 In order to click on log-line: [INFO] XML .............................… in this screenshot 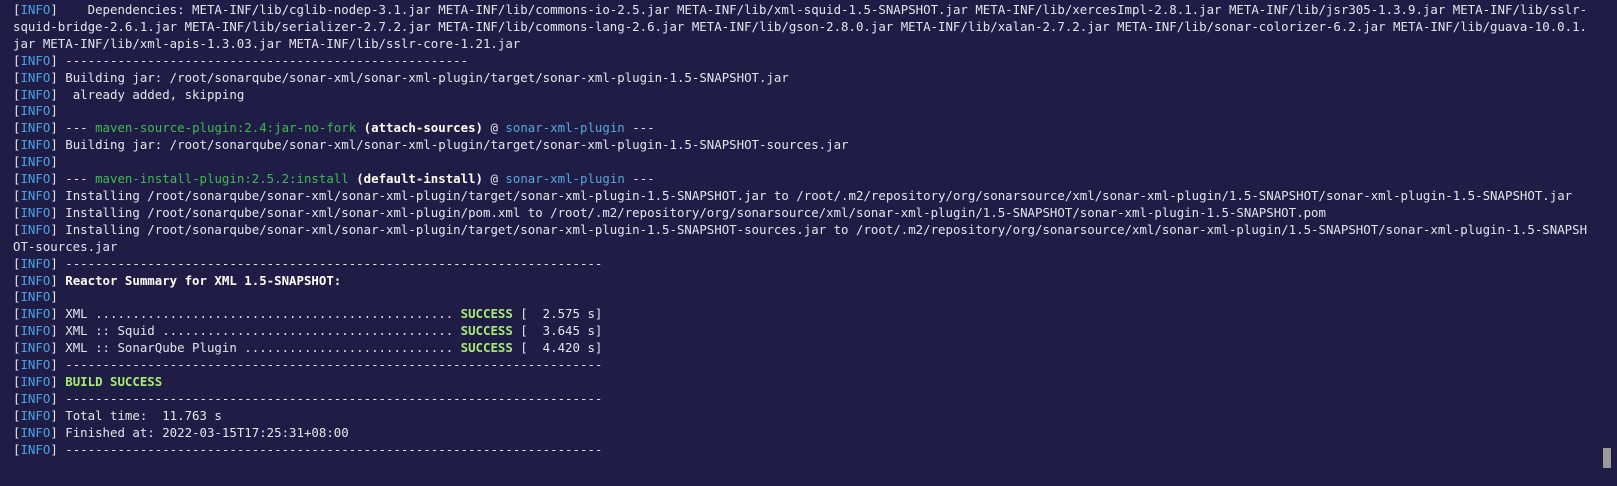, I will do `click(802, 314)`.